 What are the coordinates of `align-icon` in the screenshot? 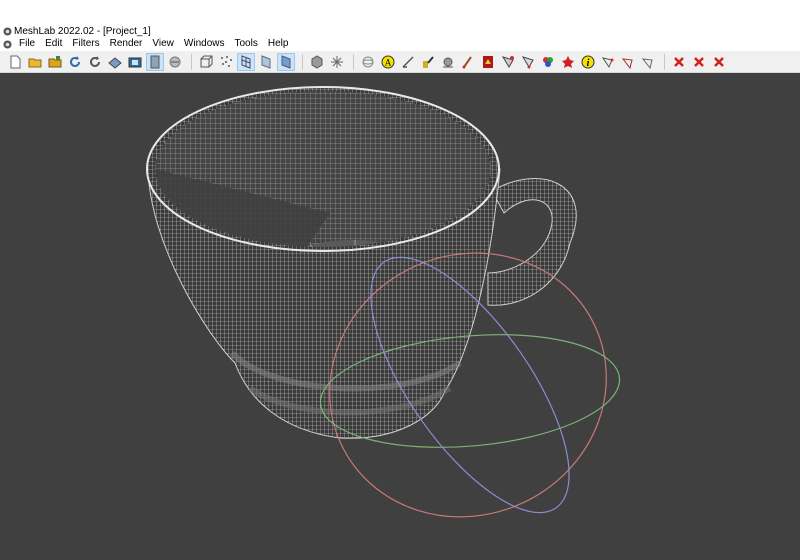 It's located at (428, 61).